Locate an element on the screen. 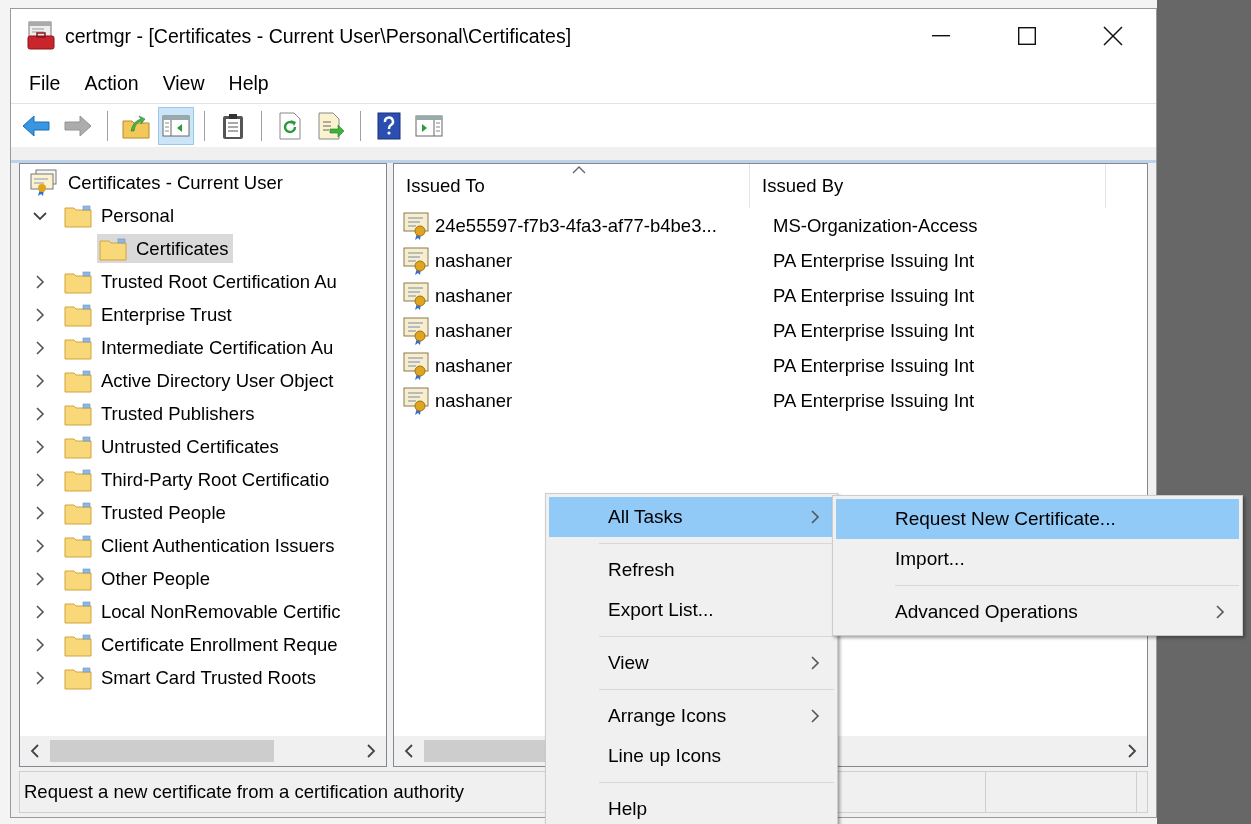 This screenshot has width=1251, height=824. status-text: Request a new certificate from a certification authority is located at coordinates (244, 792).